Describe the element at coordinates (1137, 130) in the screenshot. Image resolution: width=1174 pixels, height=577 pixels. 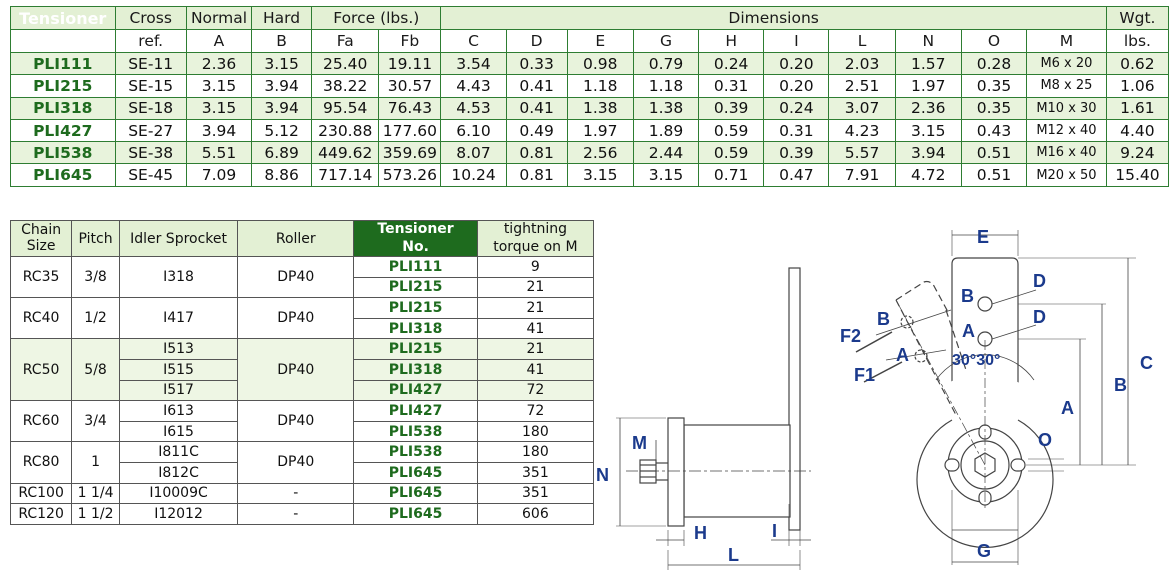
I see `spec-cell: 4.40` at that location.